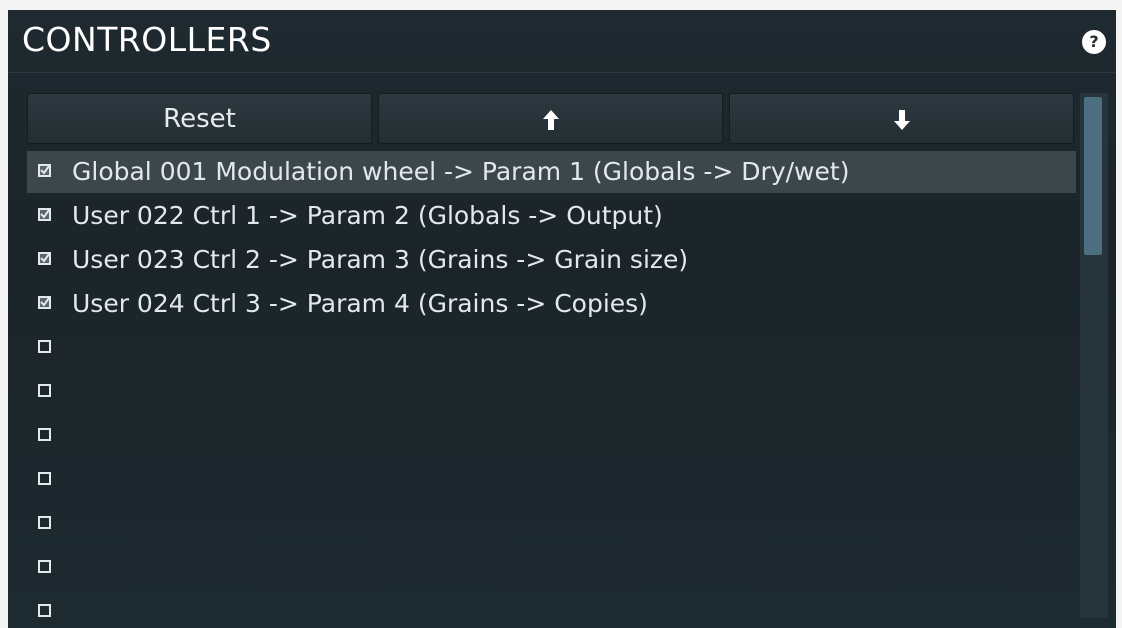  I want to click on move-down-button, so click(901, 118).